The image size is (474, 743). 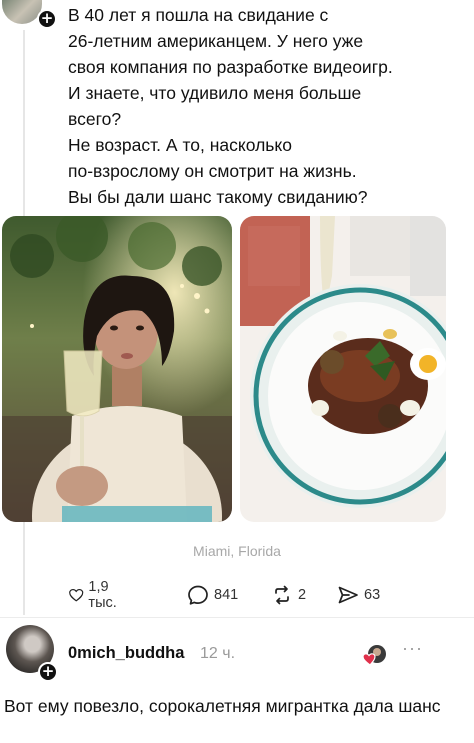 I want to click on speech-bubble-icon, so click(x=198, y=595).